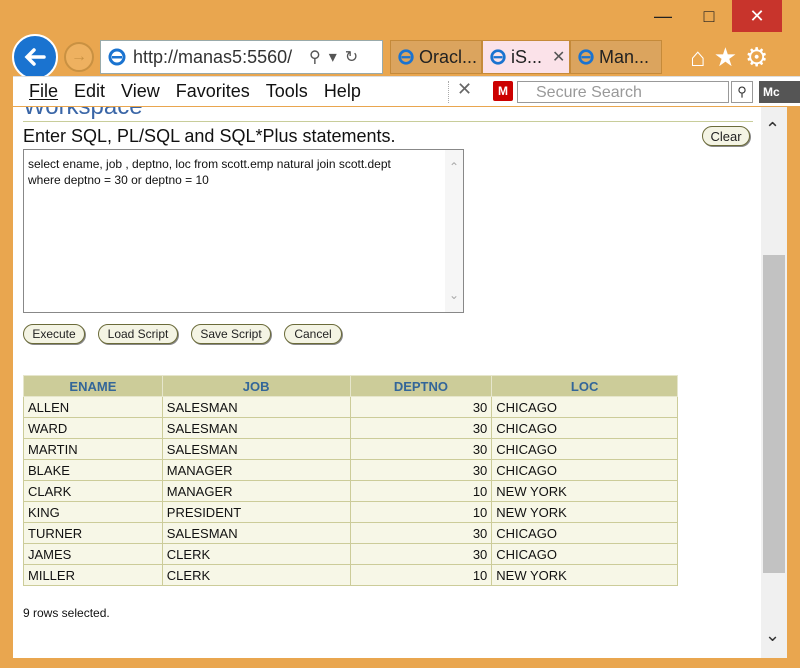 The width and height of the screenshot is (800, 668). Describe the element at coordinates (313, 334) in the screenshot. I see `cancel-button: Cancel` at that location.